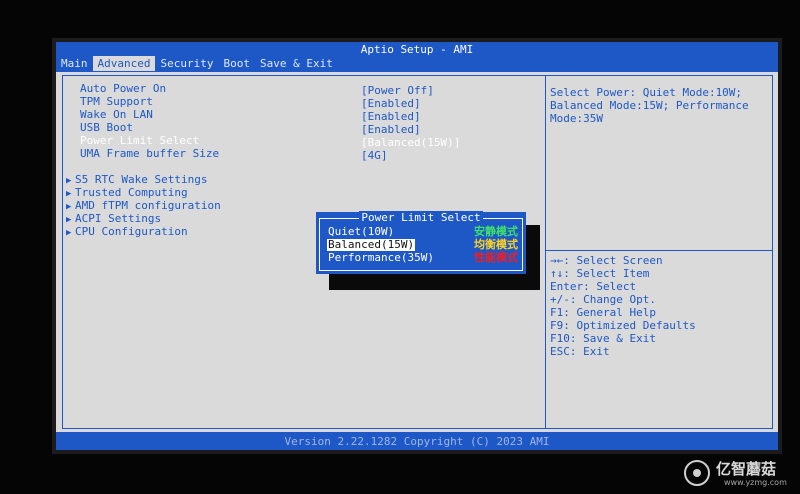 This screenshot has height=494, width=800. I want to click on option-balanced: Balanced(15W), so click(371, 245).